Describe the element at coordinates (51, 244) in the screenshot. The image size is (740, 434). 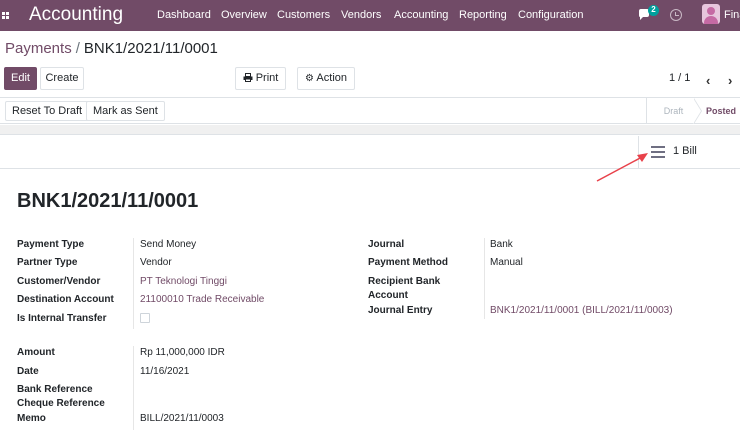
I see `payment-type-label: Payment Type` at that location.